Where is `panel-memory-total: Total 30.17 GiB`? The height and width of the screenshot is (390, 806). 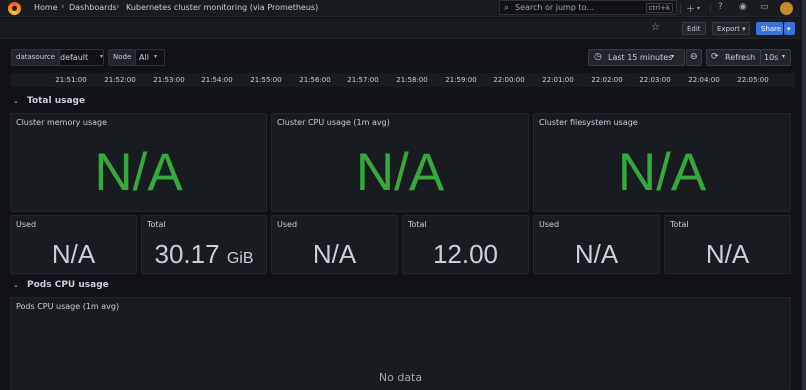 panel-memory-total: Total 30.17 GiB is located at coordinates (204, 244).